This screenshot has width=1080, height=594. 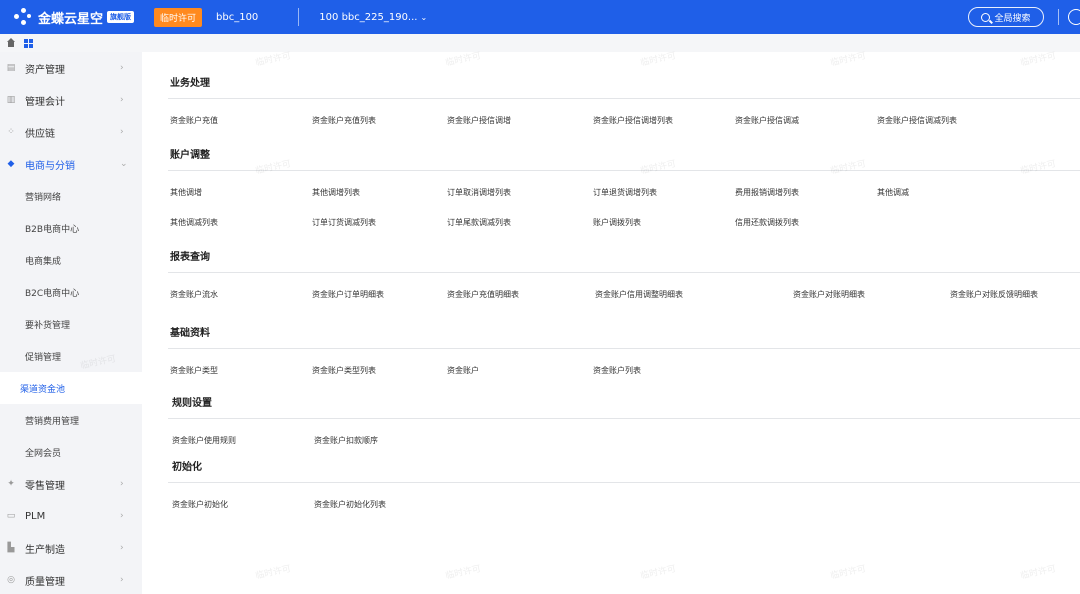 I want to click on function-link: 资金账户初始化列表, so click(x=350, y=504).